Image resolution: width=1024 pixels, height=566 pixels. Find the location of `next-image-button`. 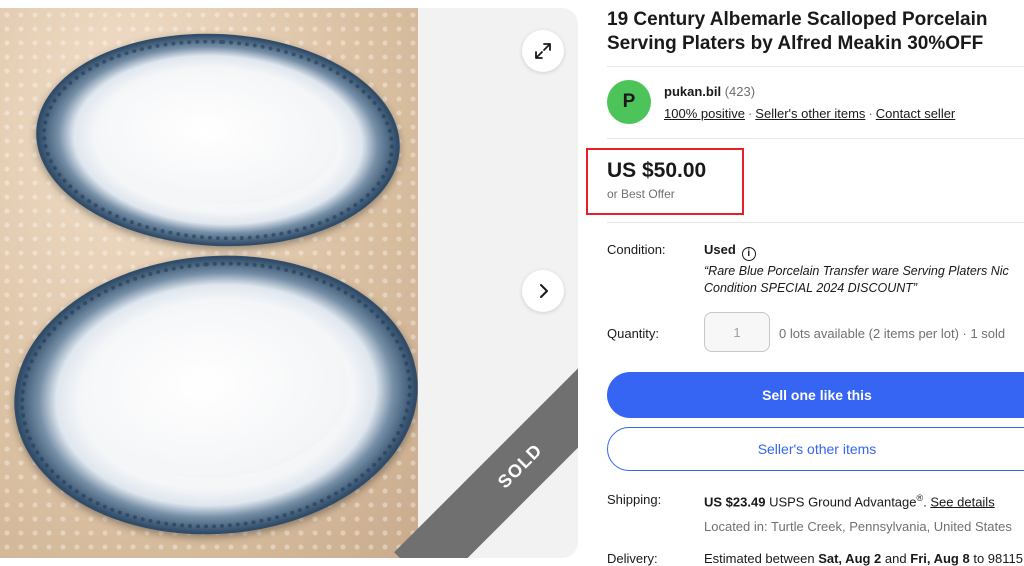

next-image-button is located at coordinates (543, 291).